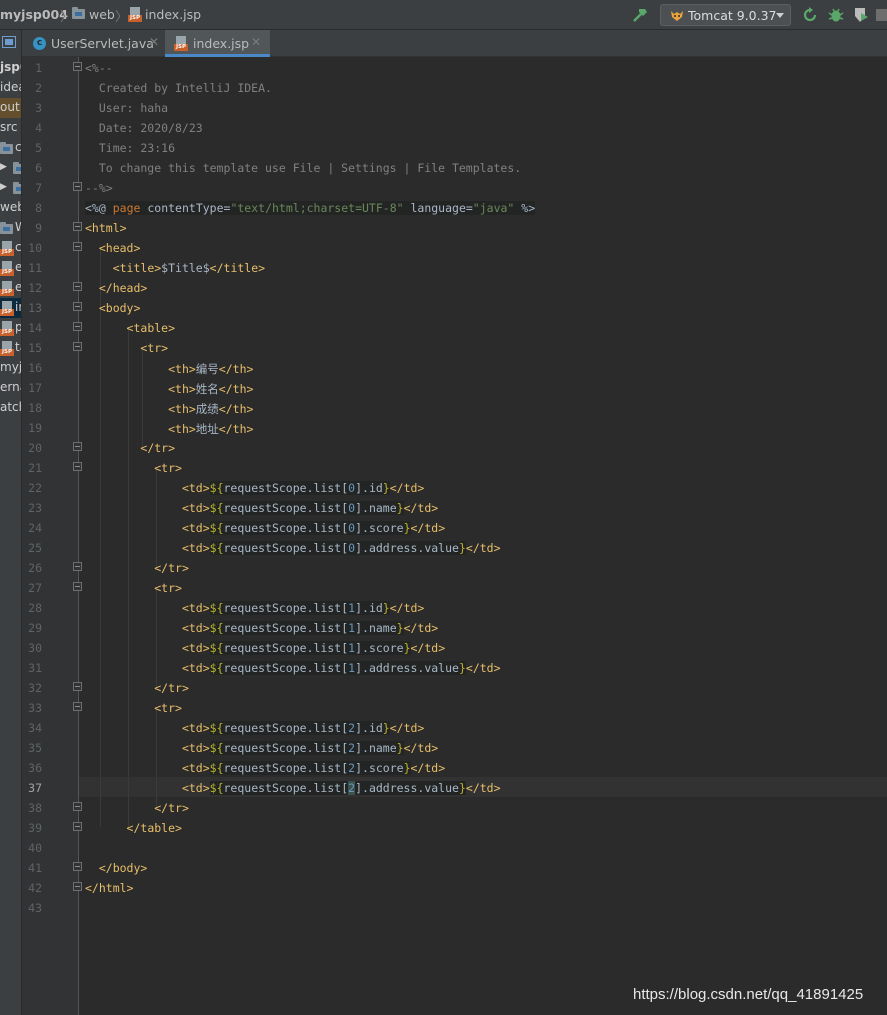  Describe the element at coordinates (109, 888) in the screenshot. I see `code-line: </html>` at that location.